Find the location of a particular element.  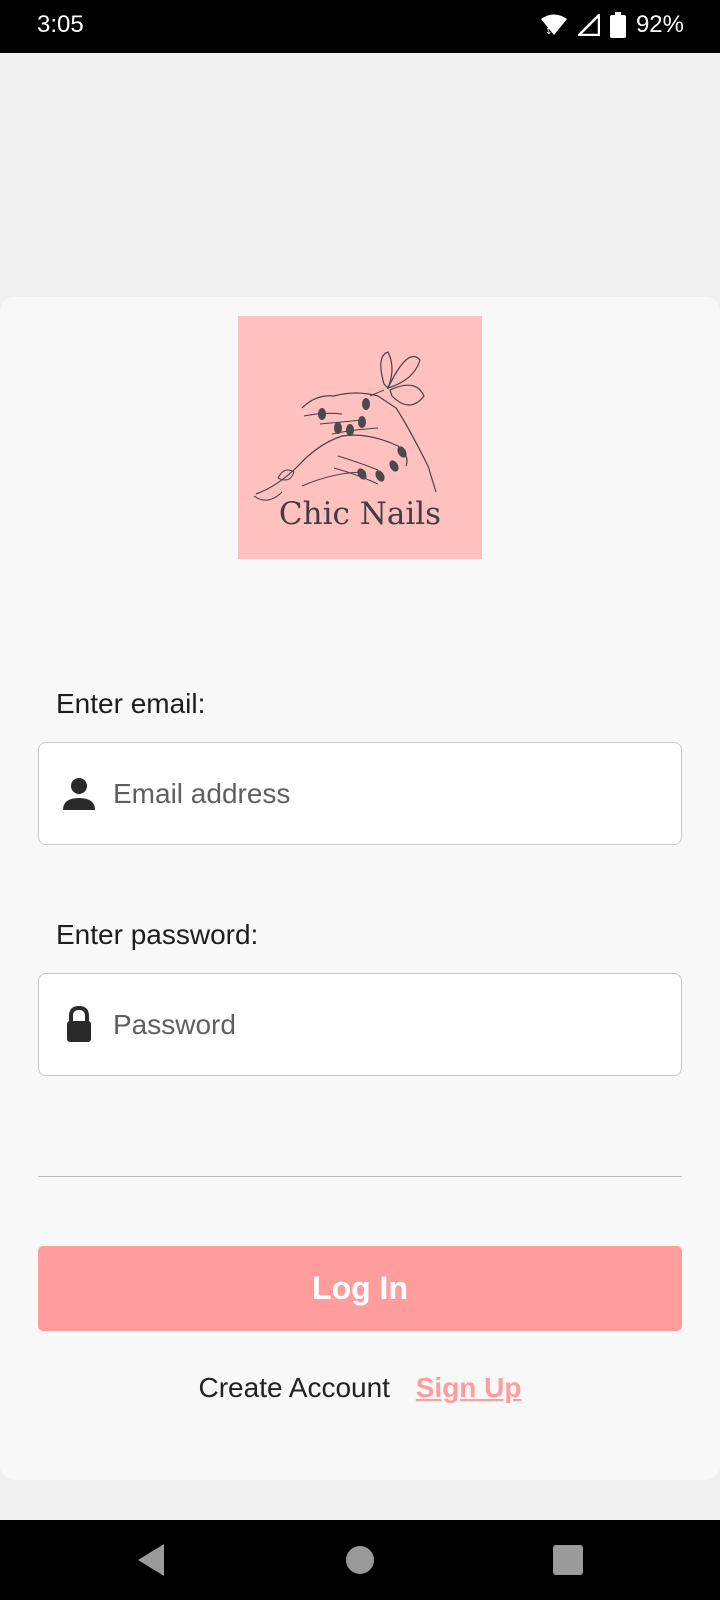

password-field-box is located at coordinates (360, 1024).